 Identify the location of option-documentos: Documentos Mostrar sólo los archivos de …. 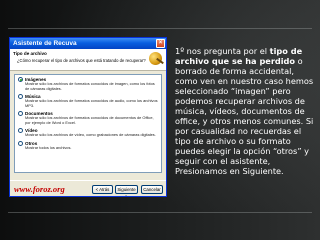
(88, 118).